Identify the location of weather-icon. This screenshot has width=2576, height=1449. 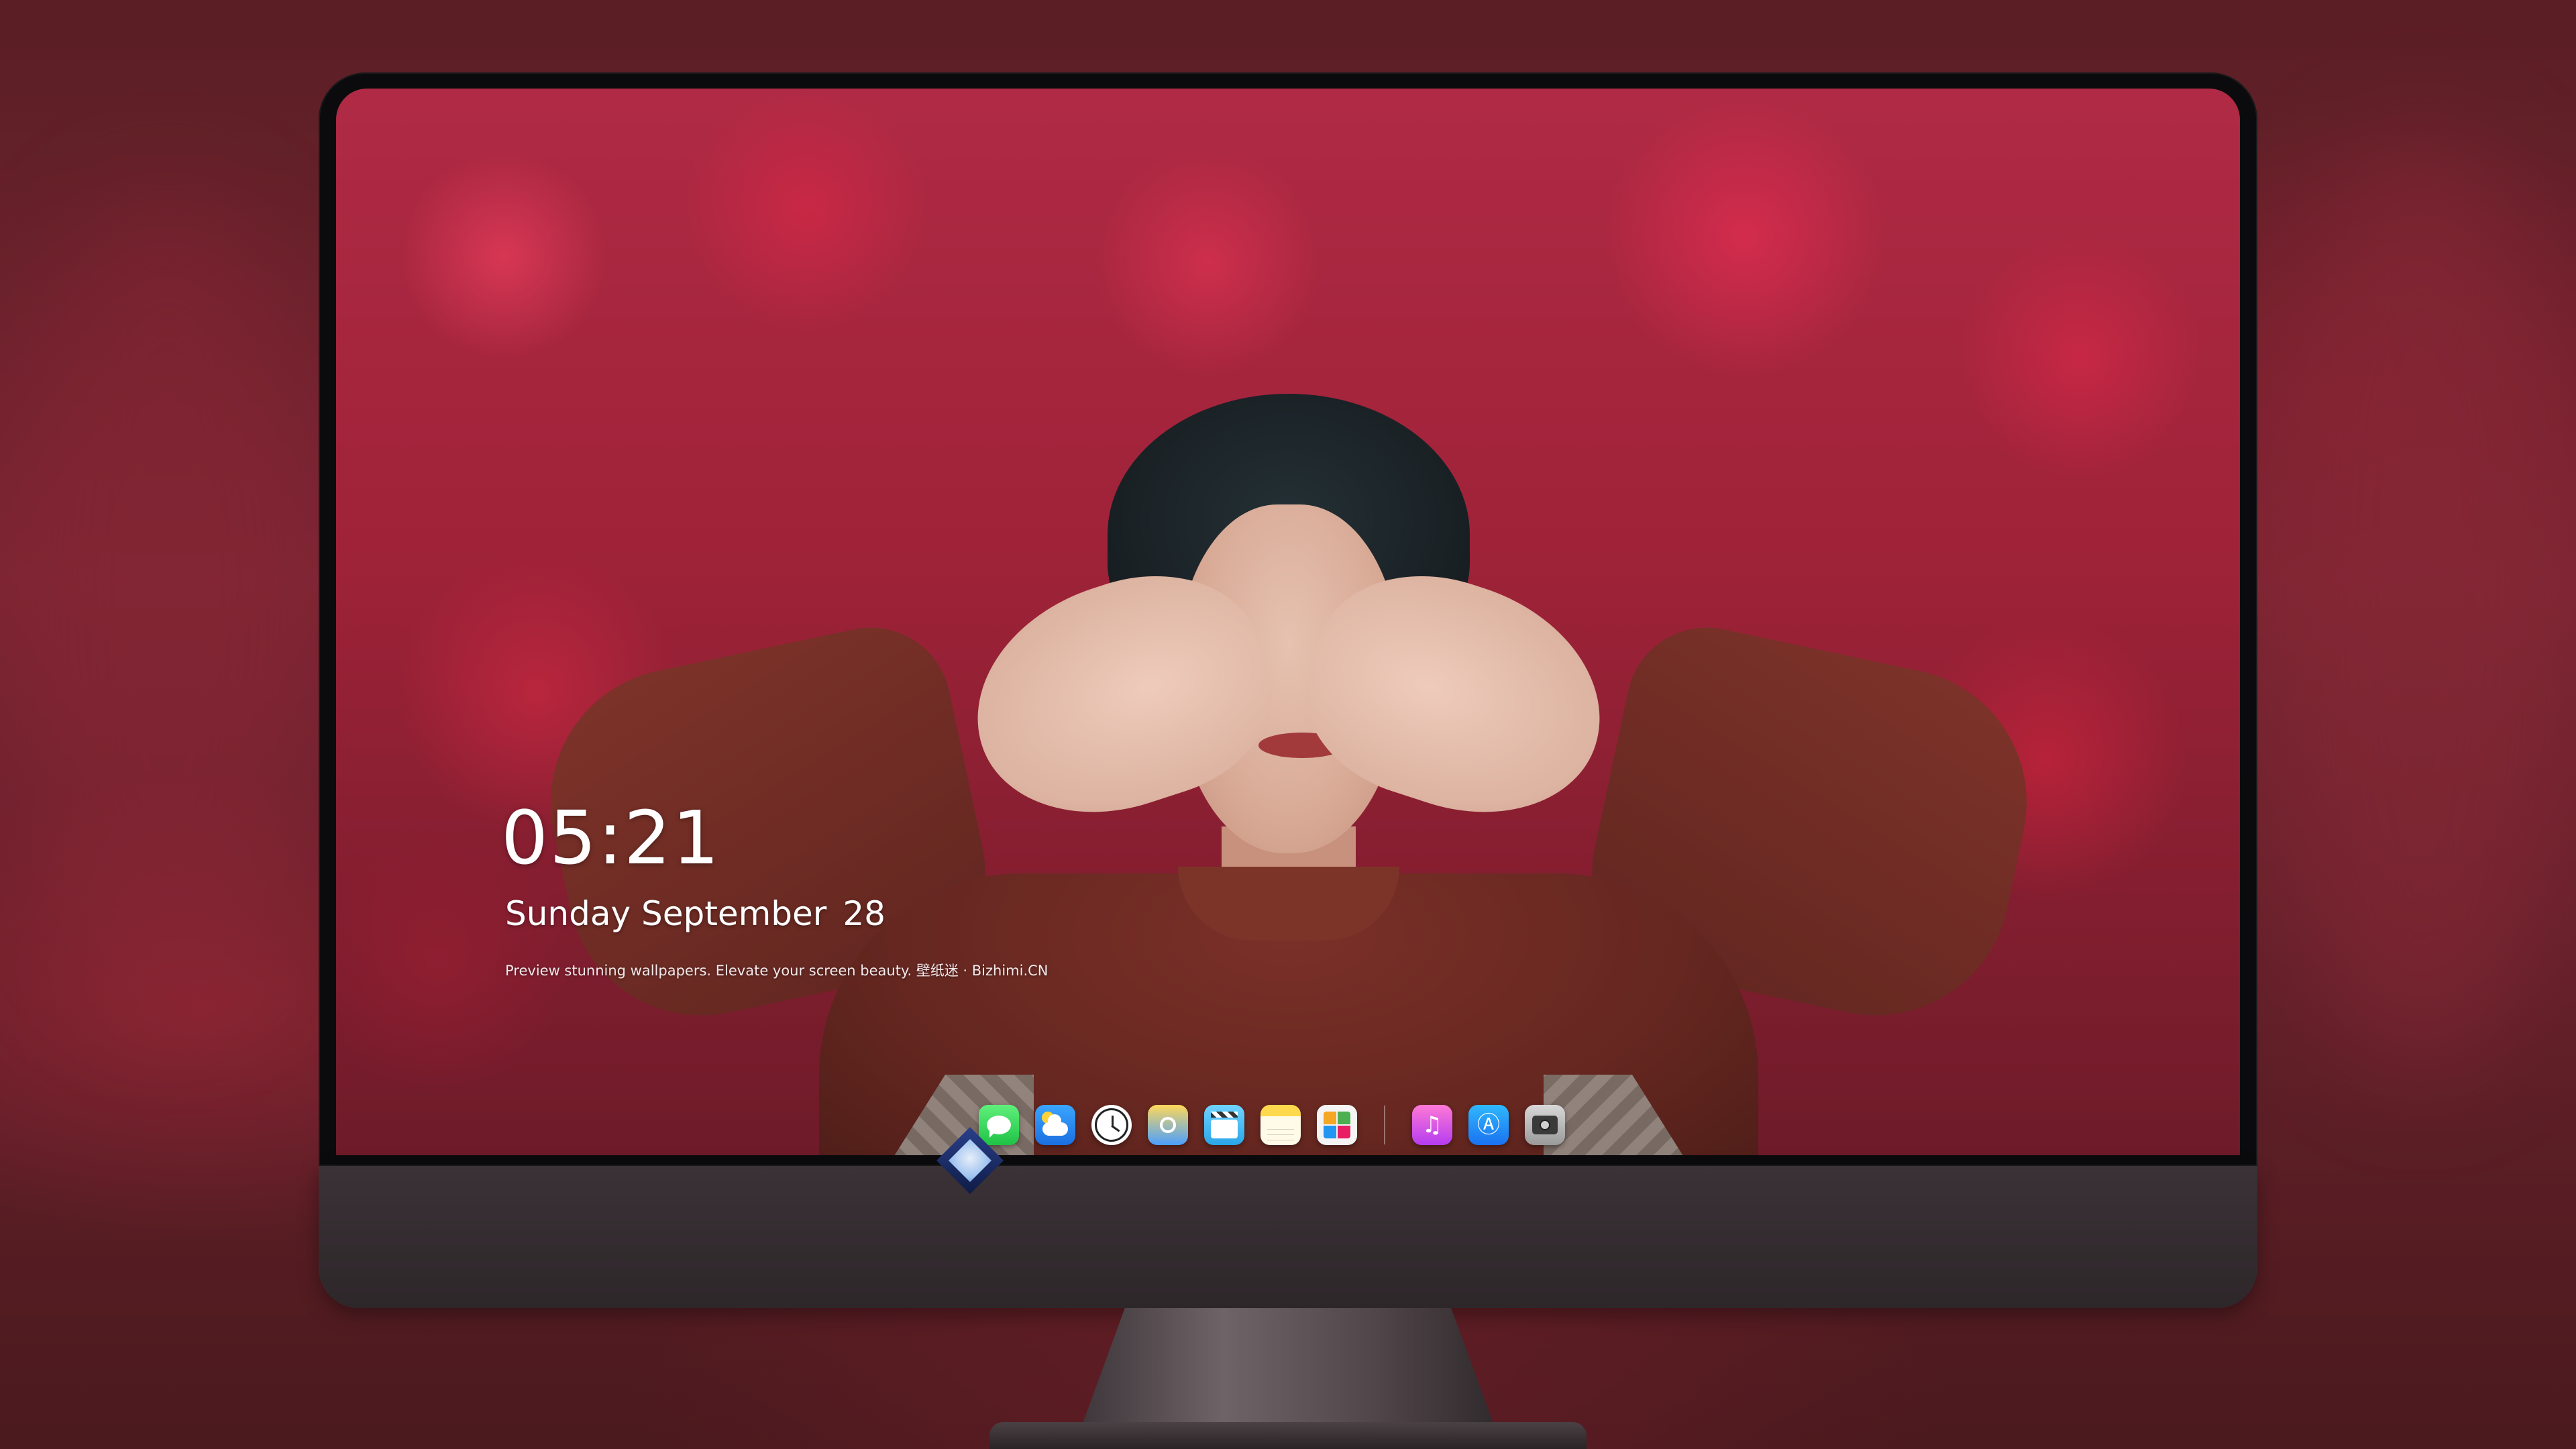
(1055, 1125).